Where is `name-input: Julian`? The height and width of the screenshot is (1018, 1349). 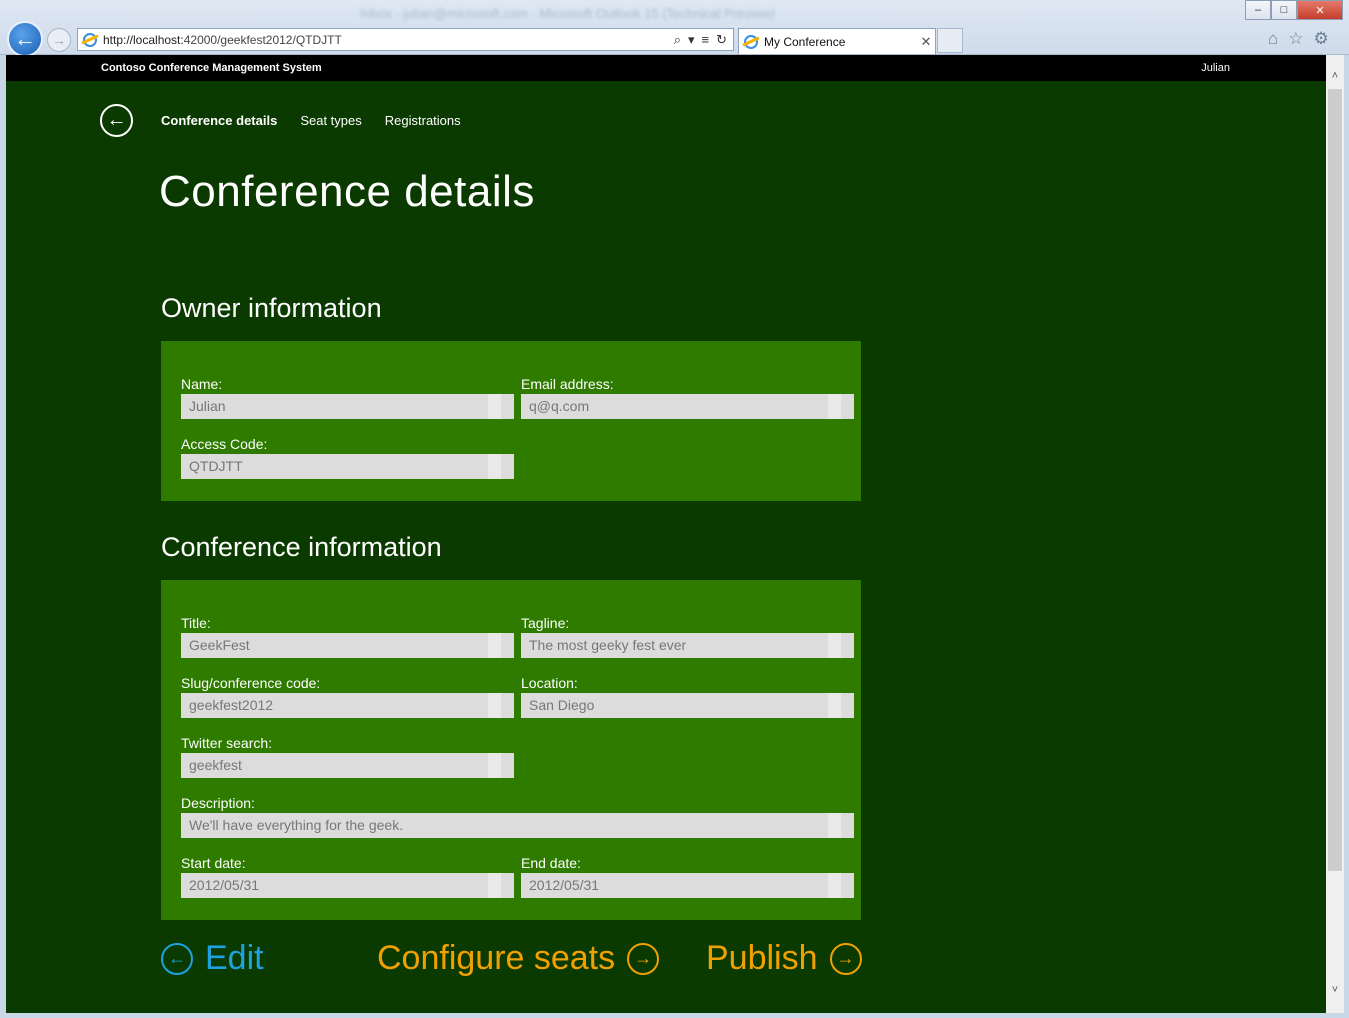 name-input: Julian is located at coordinates (347, 406).